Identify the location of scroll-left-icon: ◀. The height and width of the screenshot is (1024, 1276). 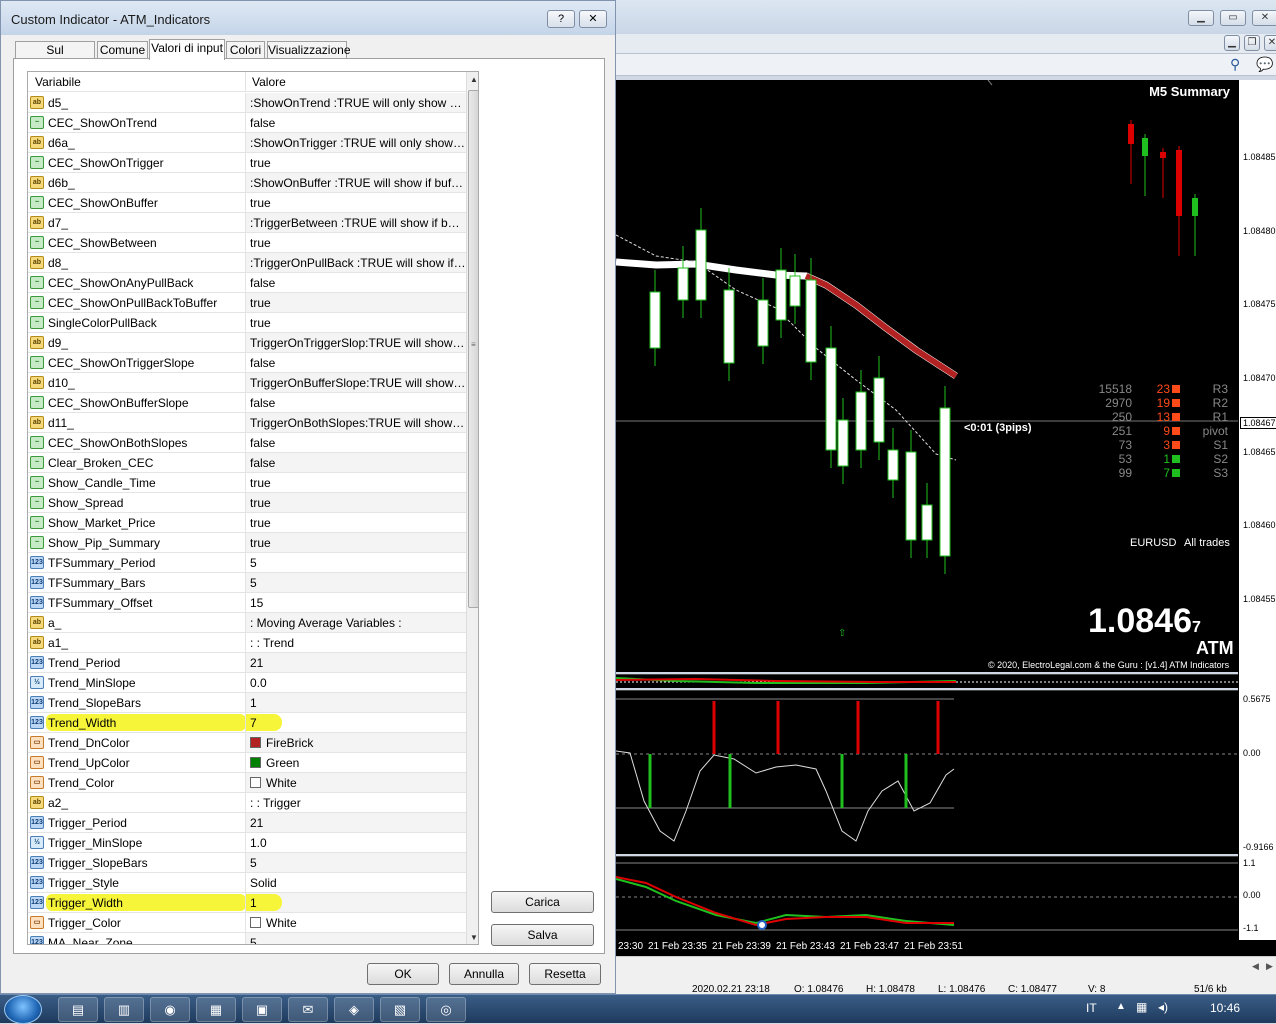
(1255, 966).